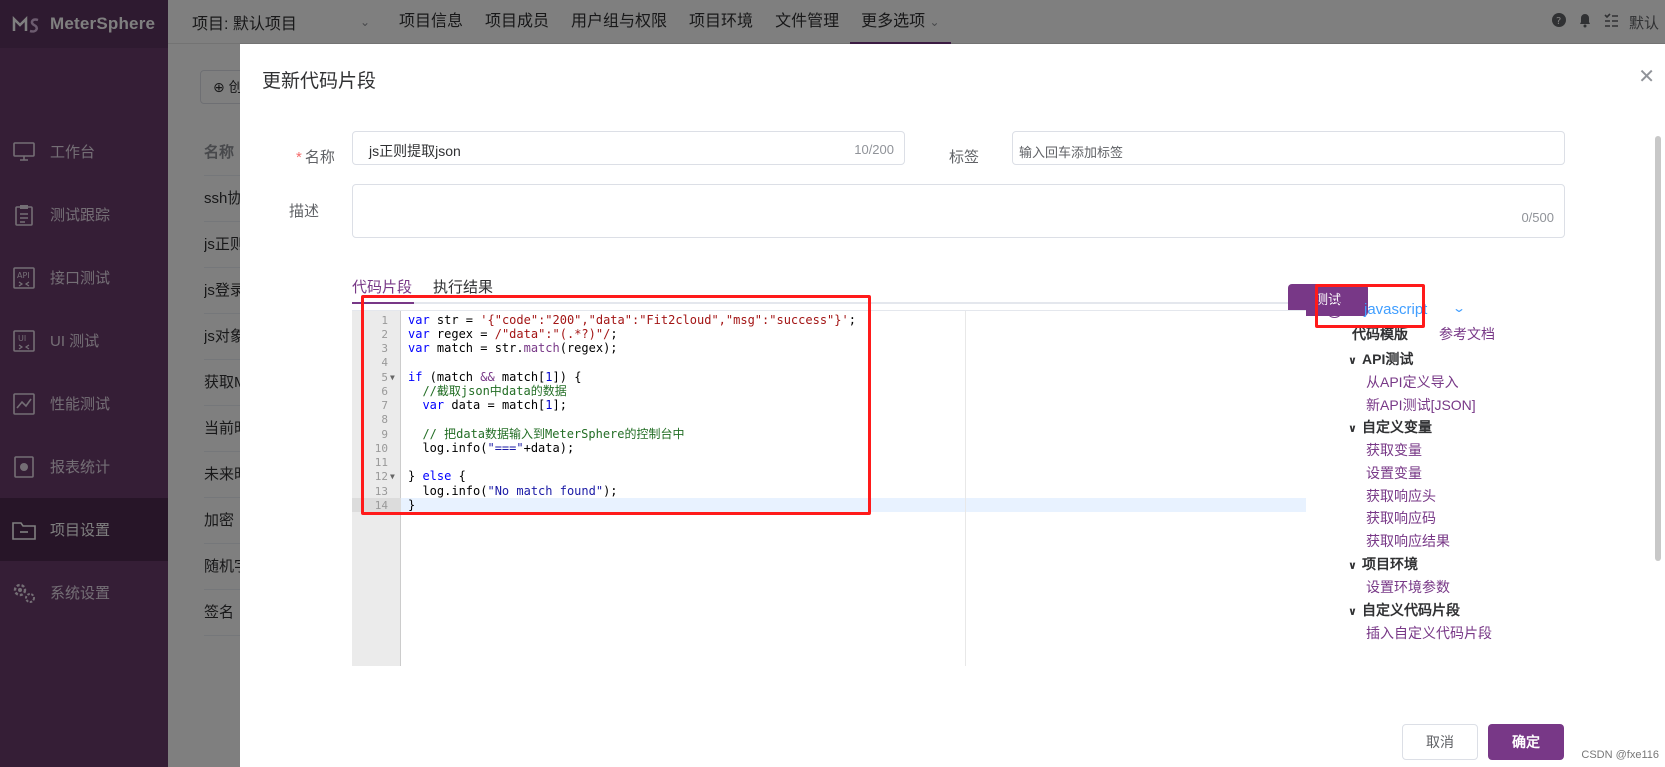 The height and width of the screenshot is (767, 1665). I want to click on tree-group-api-test: ∨ API测试, so click(1448, 359).